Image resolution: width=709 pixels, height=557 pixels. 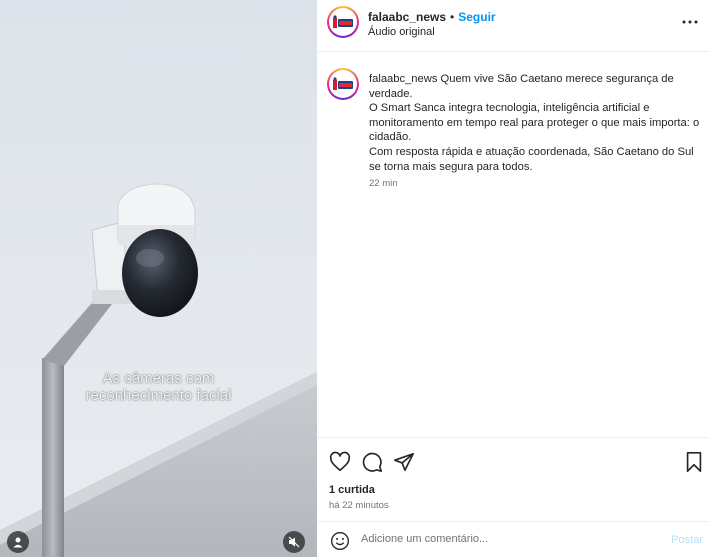 What do you see at coordinates (158, 378) in the screenshot?
I see `caption-line-1: As câmeras com` at bounding box center [158, 378].